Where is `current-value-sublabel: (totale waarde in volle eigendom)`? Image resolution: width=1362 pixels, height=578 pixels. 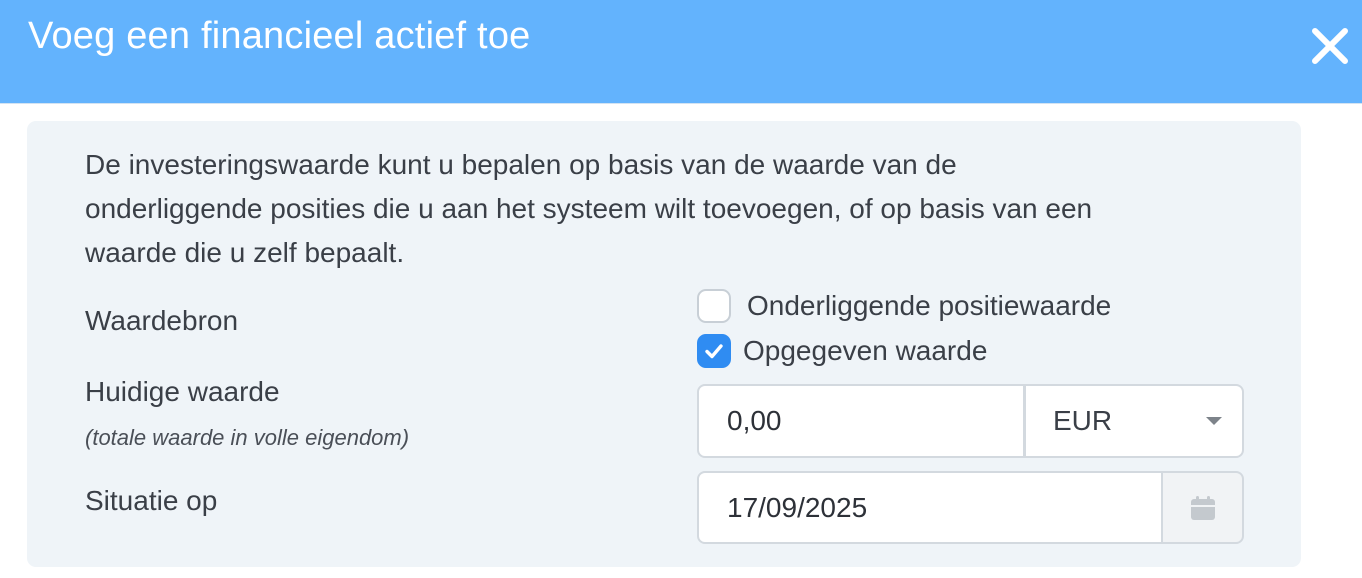
current-value-sublabel: (totale waarde in volle eigendom) is located at coordinates (247, 437).